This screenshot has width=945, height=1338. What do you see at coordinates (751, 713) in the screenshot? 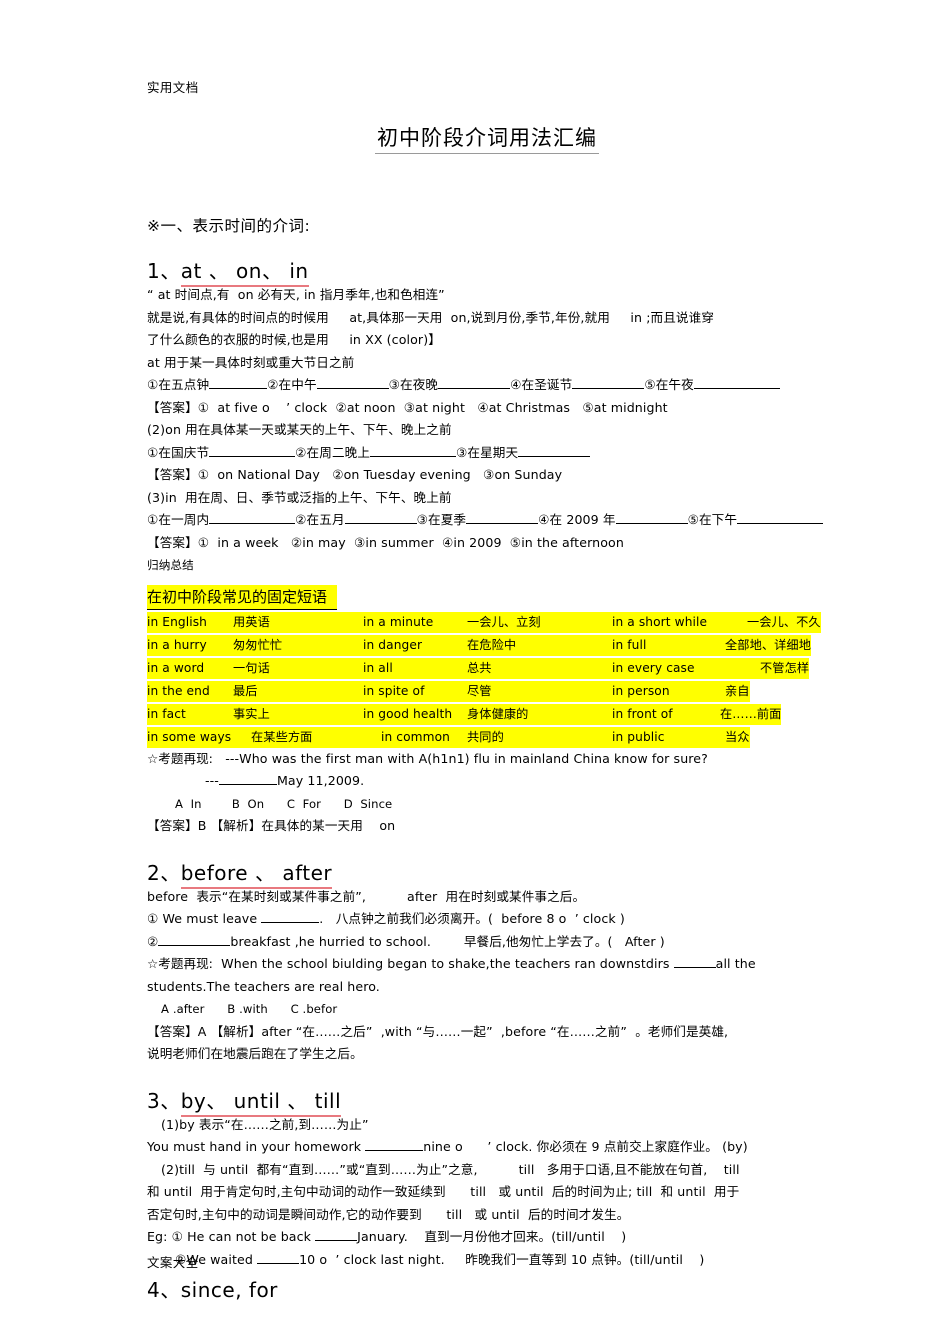
I see `phrase-cn: 在……前面` at bounding box center [751, 713].